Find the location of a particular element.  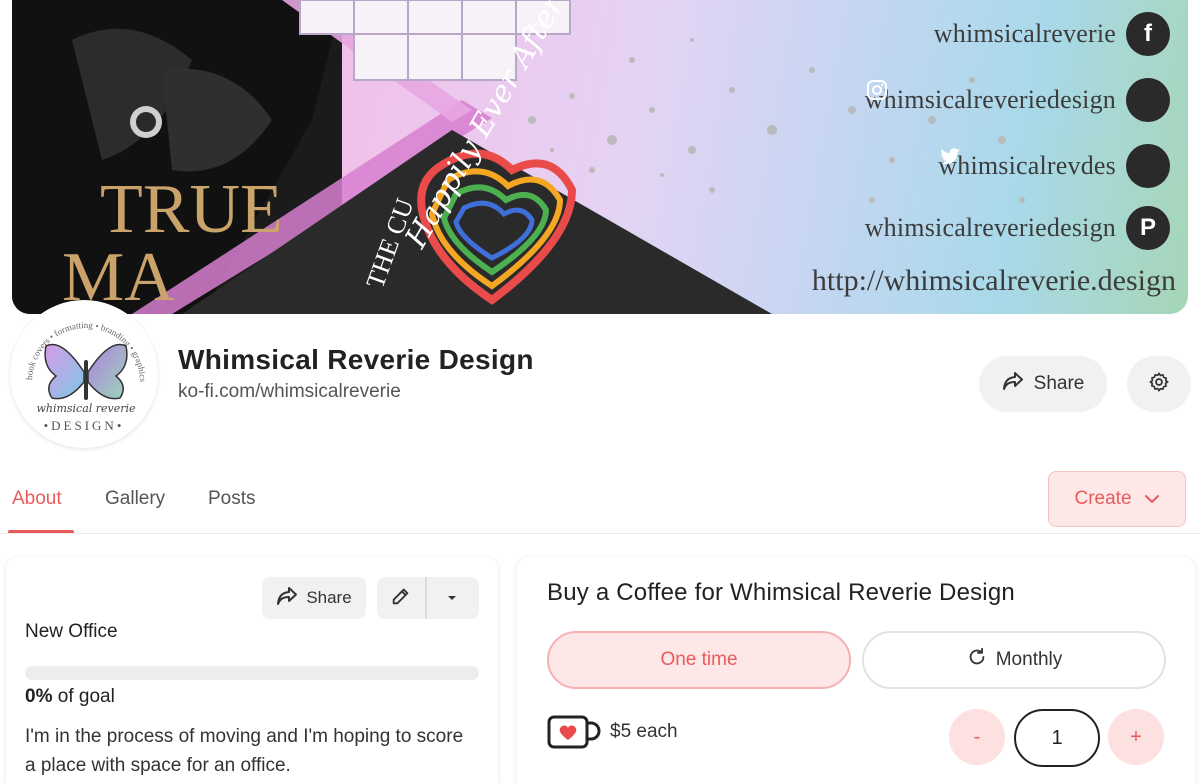

gear-icon is located at coordinates (1159, 384).